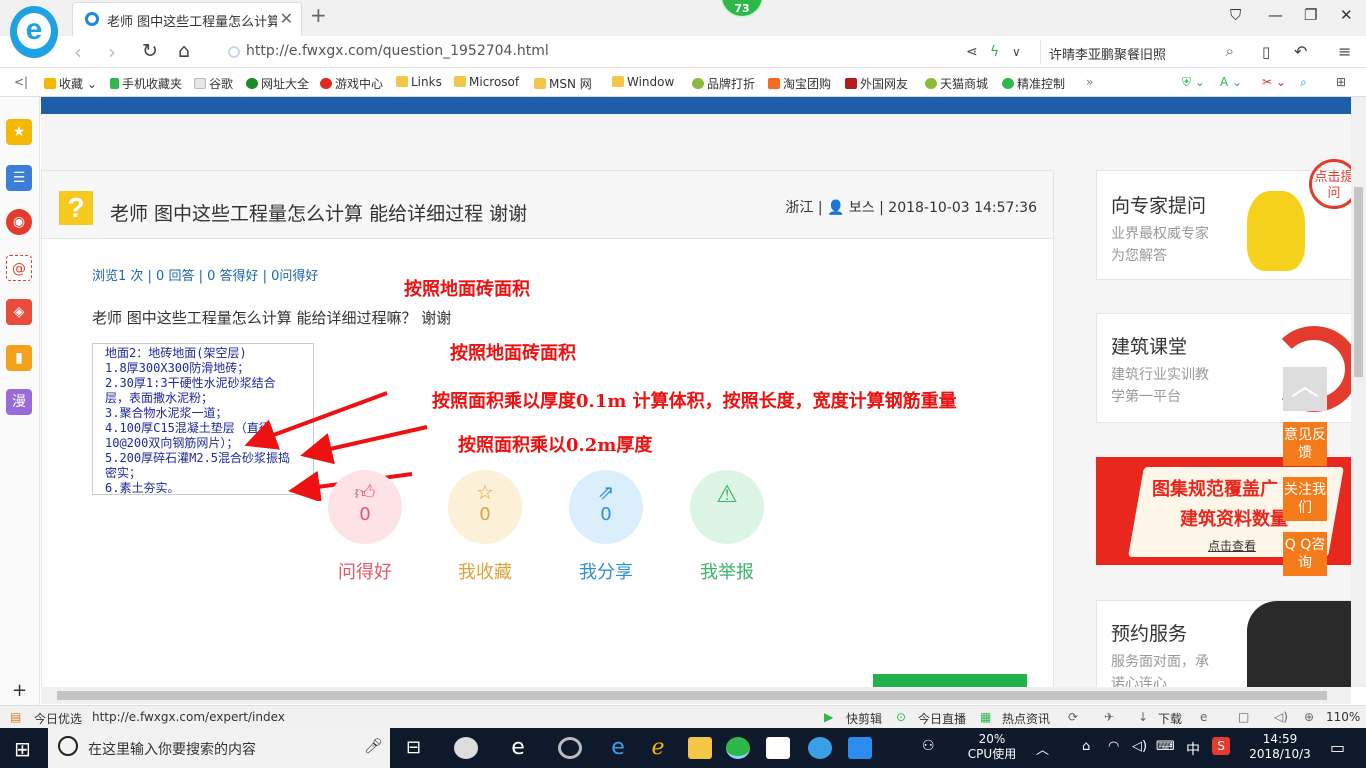 The width and height of the screenshot is (1366, 768). Describe the element at coordinates (994, 52) in the screenshot. I see `lightning-icon: ϟ` at that location.